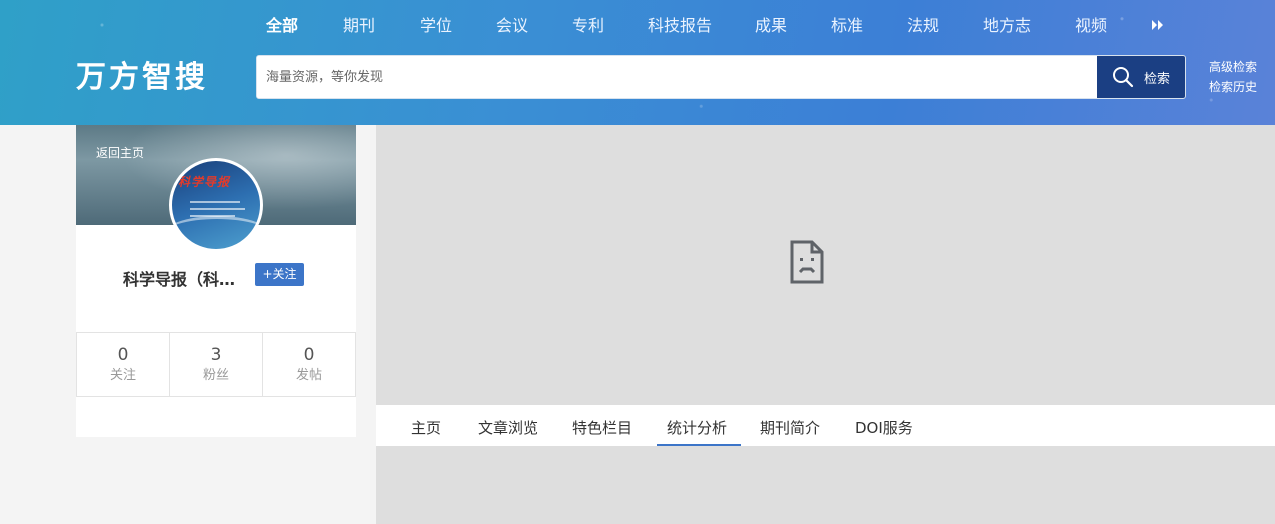 The height and width of the screenshot is (524, 1275). Describe the element at coordinates (216, 205) in the screenshot. I see `journal-avatar: 科学导报` at that location.